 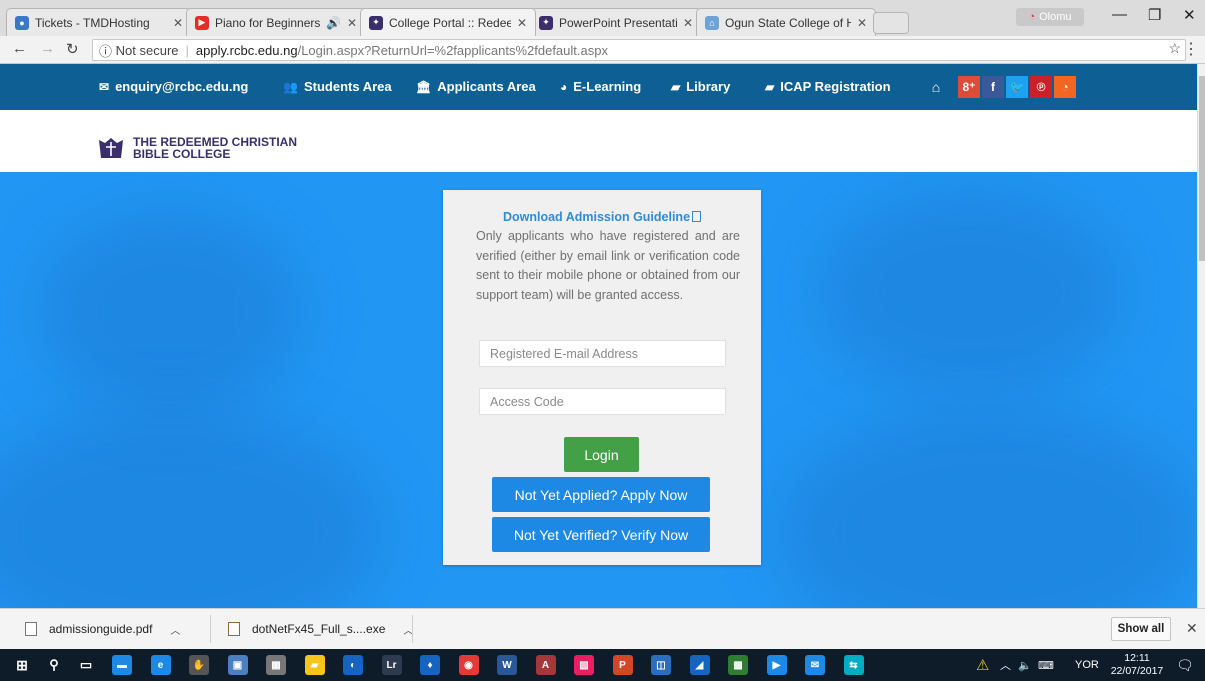 What do you see at coordinates (105, 50) in the screenshot?
I see `info-icon: ⓘ` at bounding box center [105, 50].